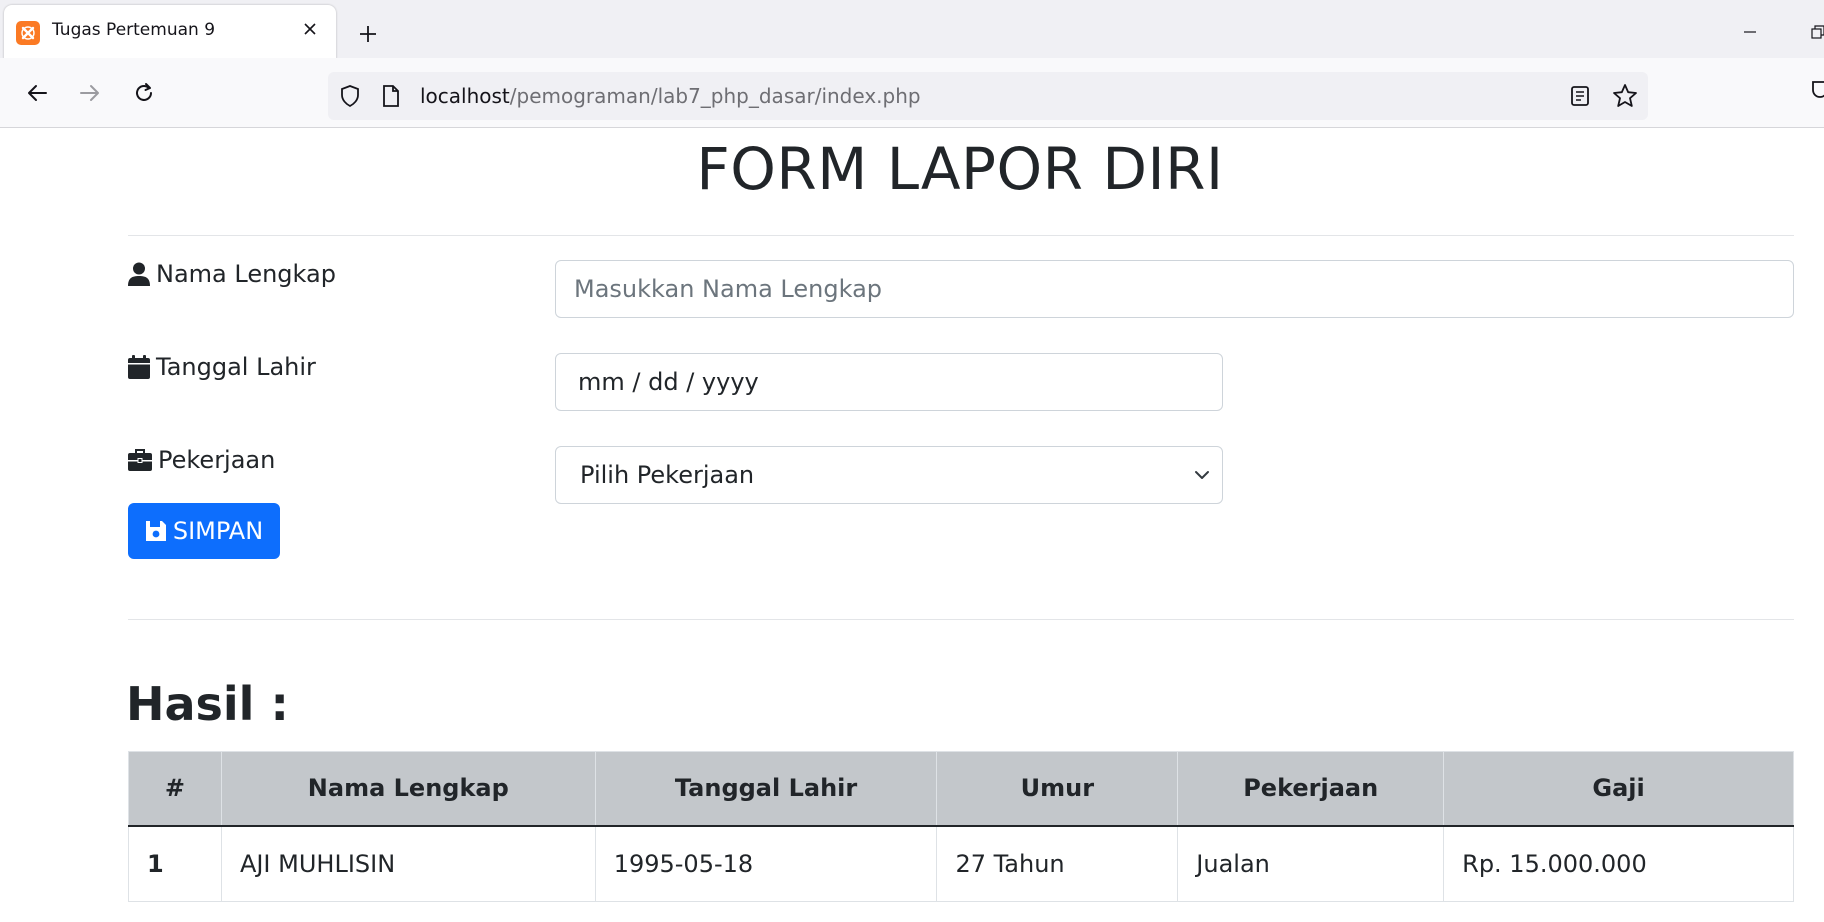 The image size is (1824, 922). I want to click on pekerjaan-label: Pekerjaan, so click(201, 460).